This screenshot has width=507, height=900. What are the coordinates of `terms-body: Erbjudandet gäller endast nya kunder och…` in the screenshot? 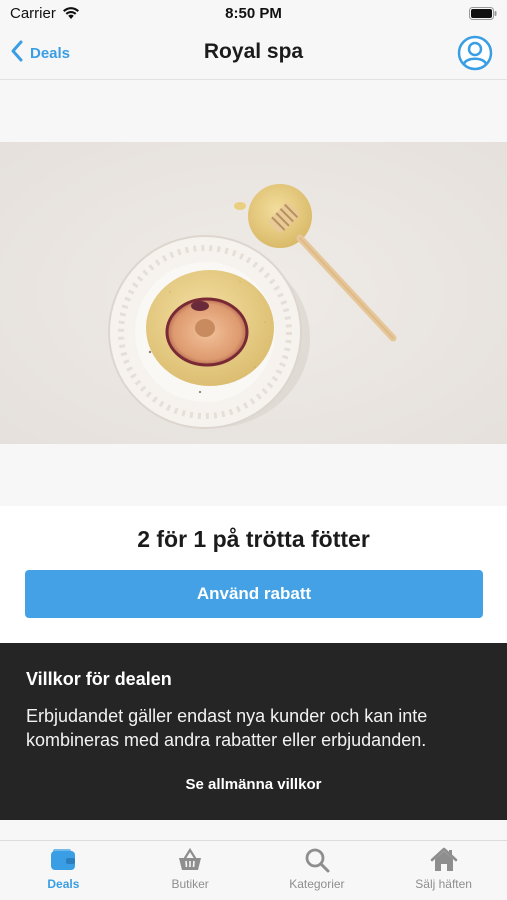 It's located at (227, 728).